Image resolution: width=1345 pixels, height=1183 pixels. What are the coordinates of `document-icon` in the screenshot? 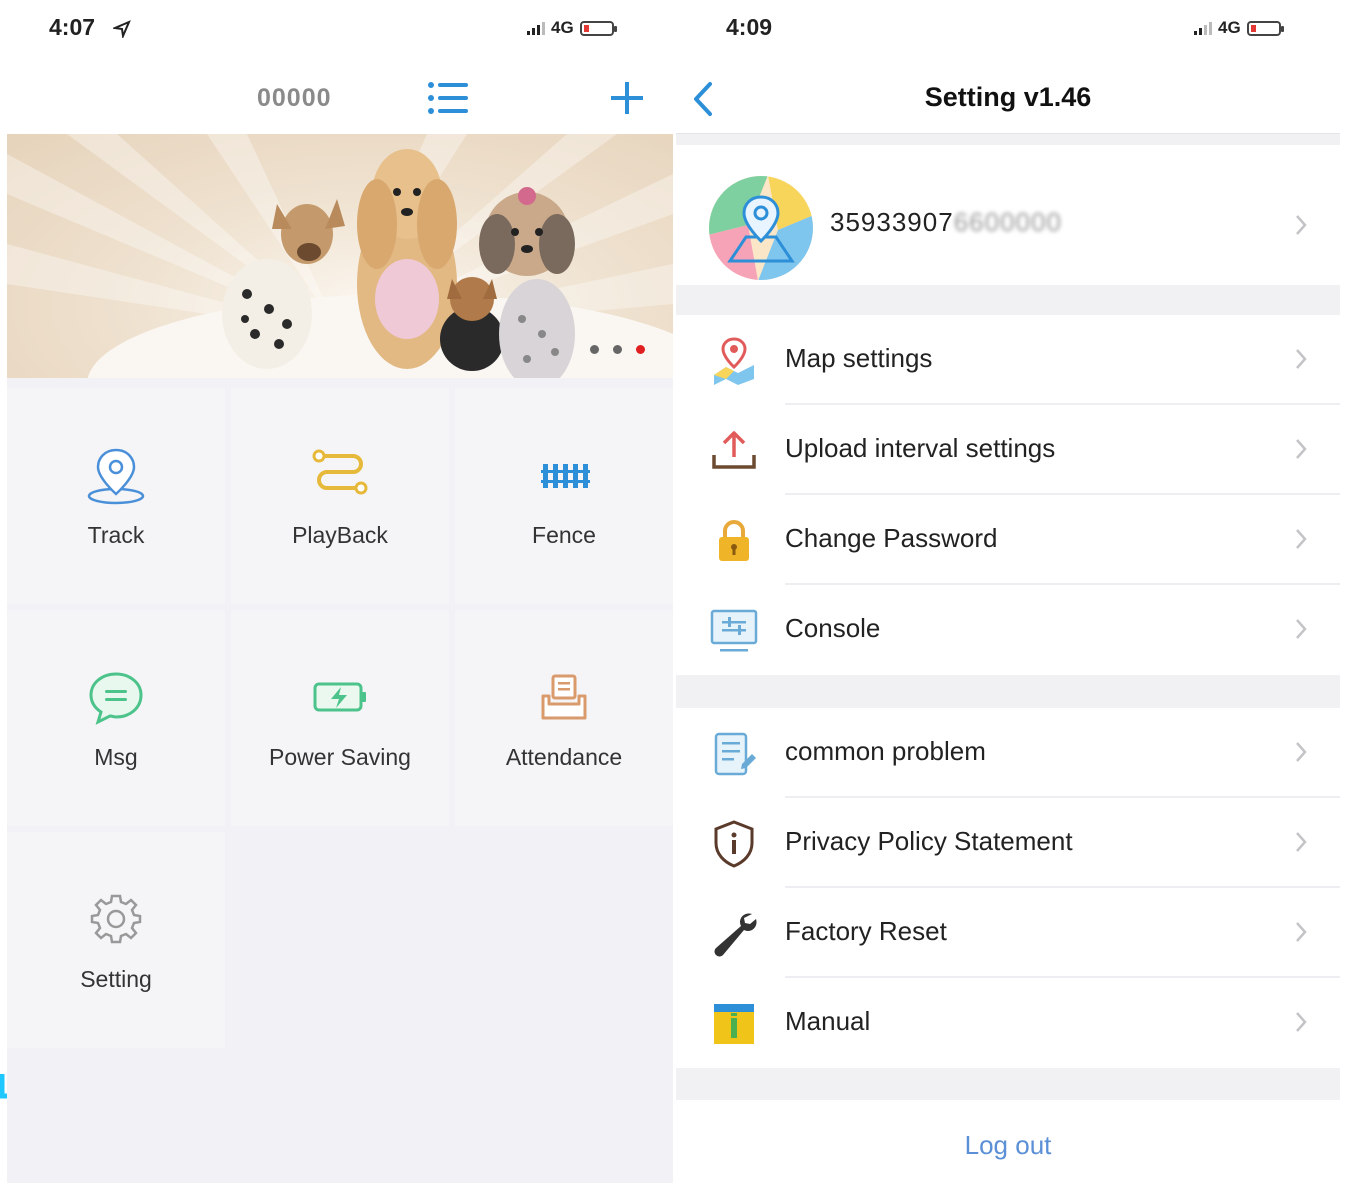 It's located at (735, 754).